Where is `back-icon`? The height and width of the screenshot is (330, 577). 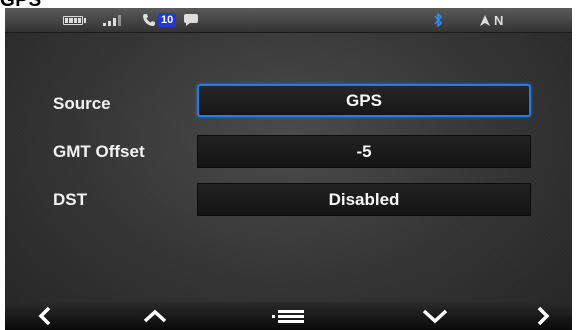
back-icon is located at coordinates (45, 316).